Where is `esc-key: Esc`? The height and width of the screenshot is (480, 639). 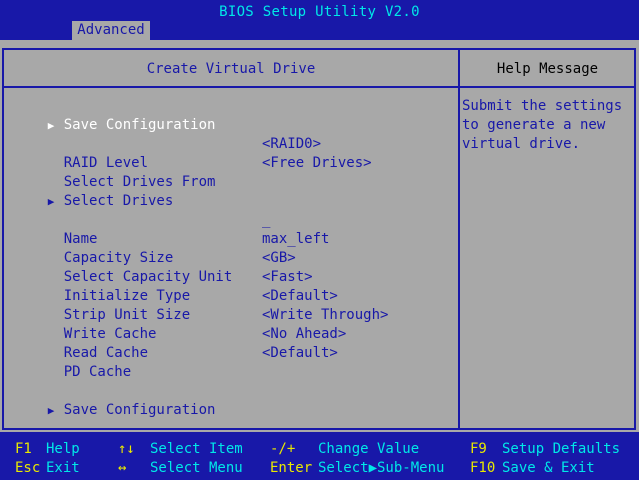
esc-key: Esc is located at coordinates (28, 468).